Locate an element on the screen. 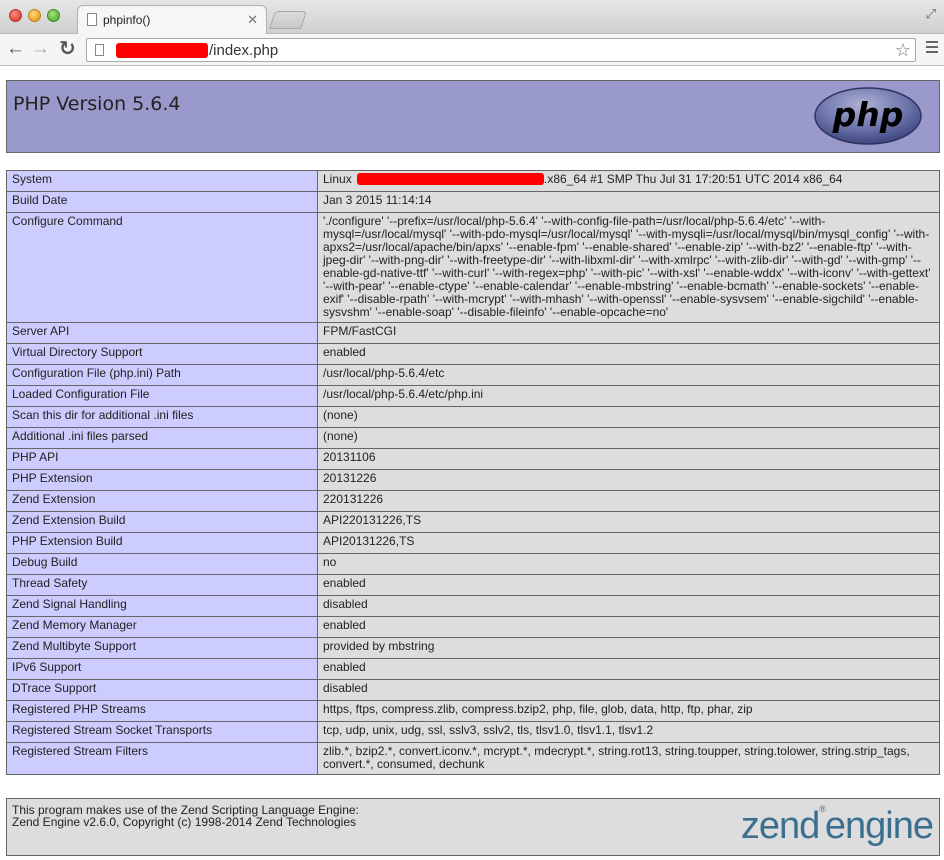 This screenshot has height=860, width=944. row-key: Registered Stream Socket Transports is located at coordinates (162, 732).